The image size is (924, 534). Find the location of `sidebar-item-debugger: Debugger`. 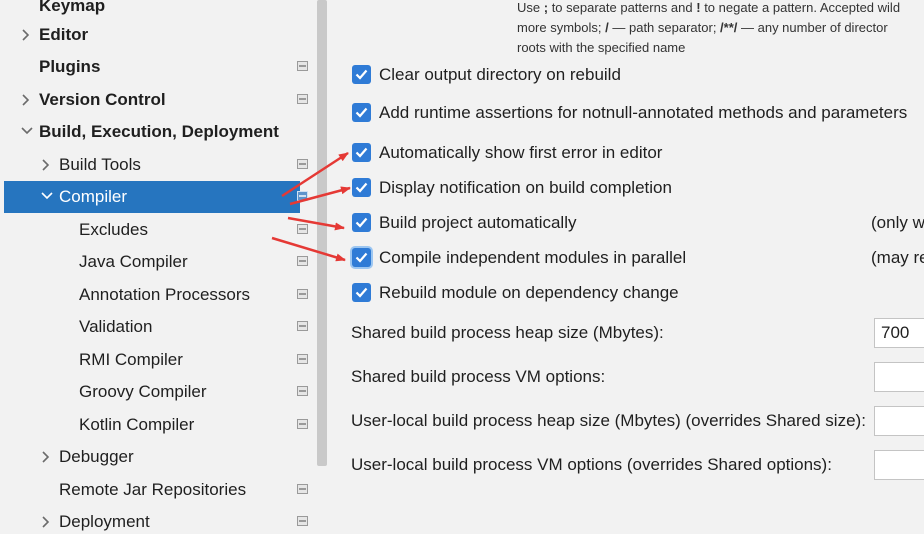

sidebar-item-debugger: Debugger is located at coordinates (158, 457).